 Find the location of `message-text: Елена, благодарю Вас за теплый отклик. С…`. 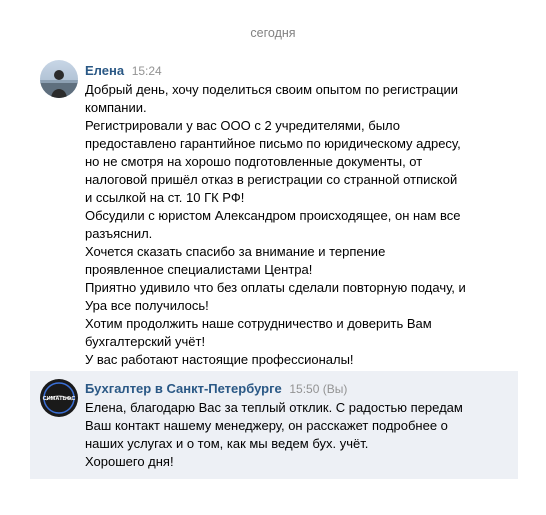

message-text: Елена, благодарю Вас за теплый отклик. С… is located at coordinates (297, 435).